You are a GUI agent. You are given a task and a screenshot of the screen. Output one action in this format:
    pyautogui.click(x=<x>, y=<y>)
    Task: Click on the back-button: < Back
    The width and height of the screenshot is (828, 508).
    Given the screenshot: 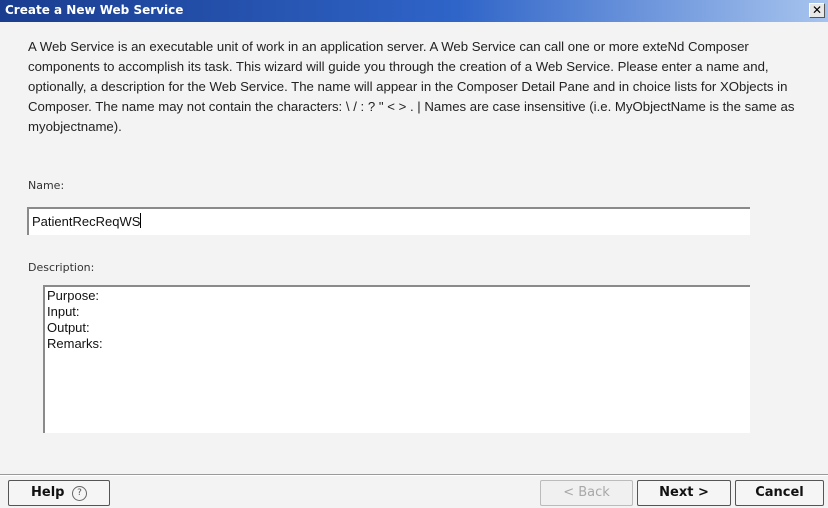 What is the action you would take?
    pyautogui.click(x=586, y=493)
    